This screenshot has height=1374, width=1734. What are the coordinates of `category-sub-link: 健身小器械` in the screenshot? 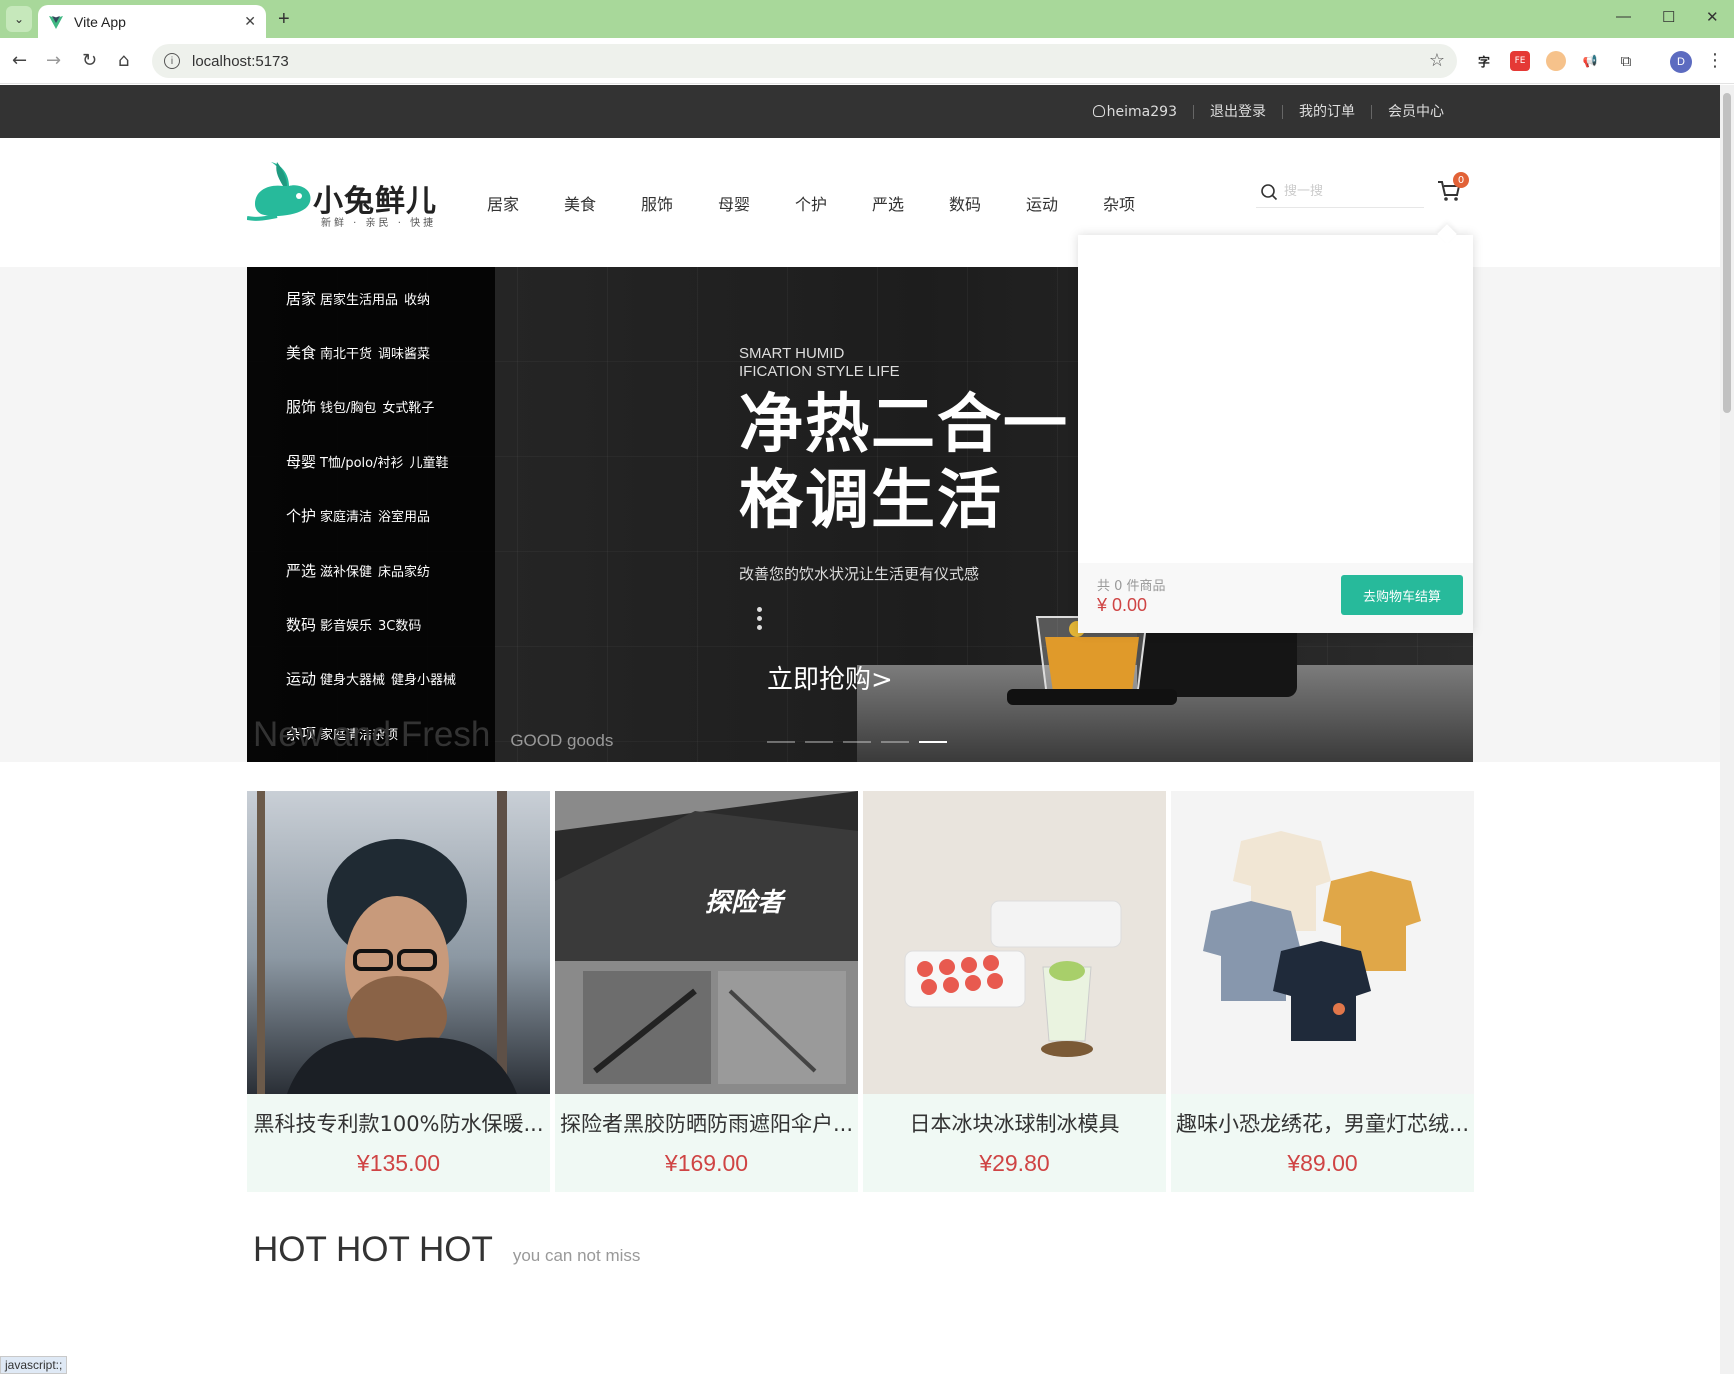 It's located at (423, 678).